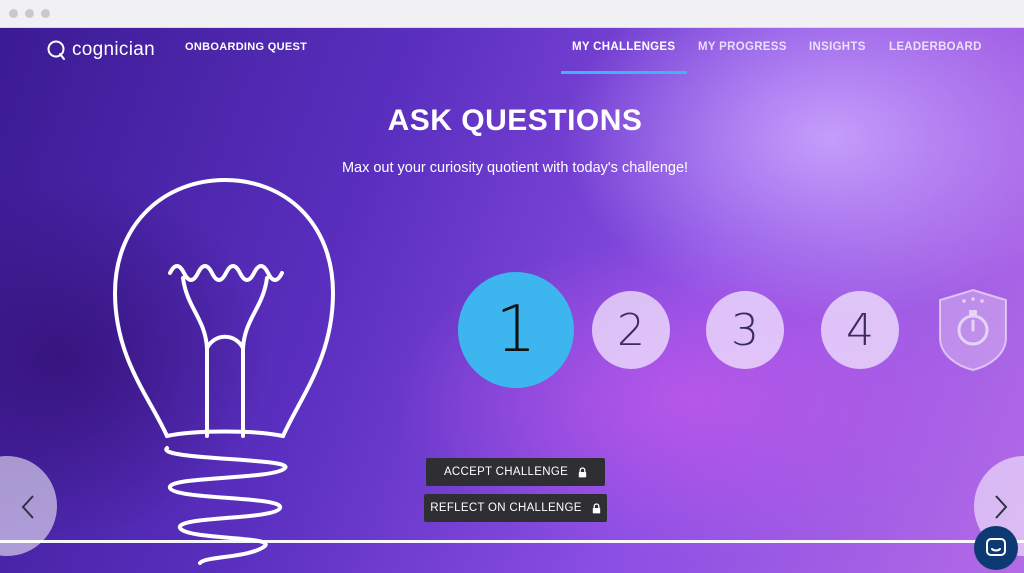  What do you see at coordinates (224, 371) in the screenshot?
I see `lightbulb-illustration` at bounding box center [224, 371].